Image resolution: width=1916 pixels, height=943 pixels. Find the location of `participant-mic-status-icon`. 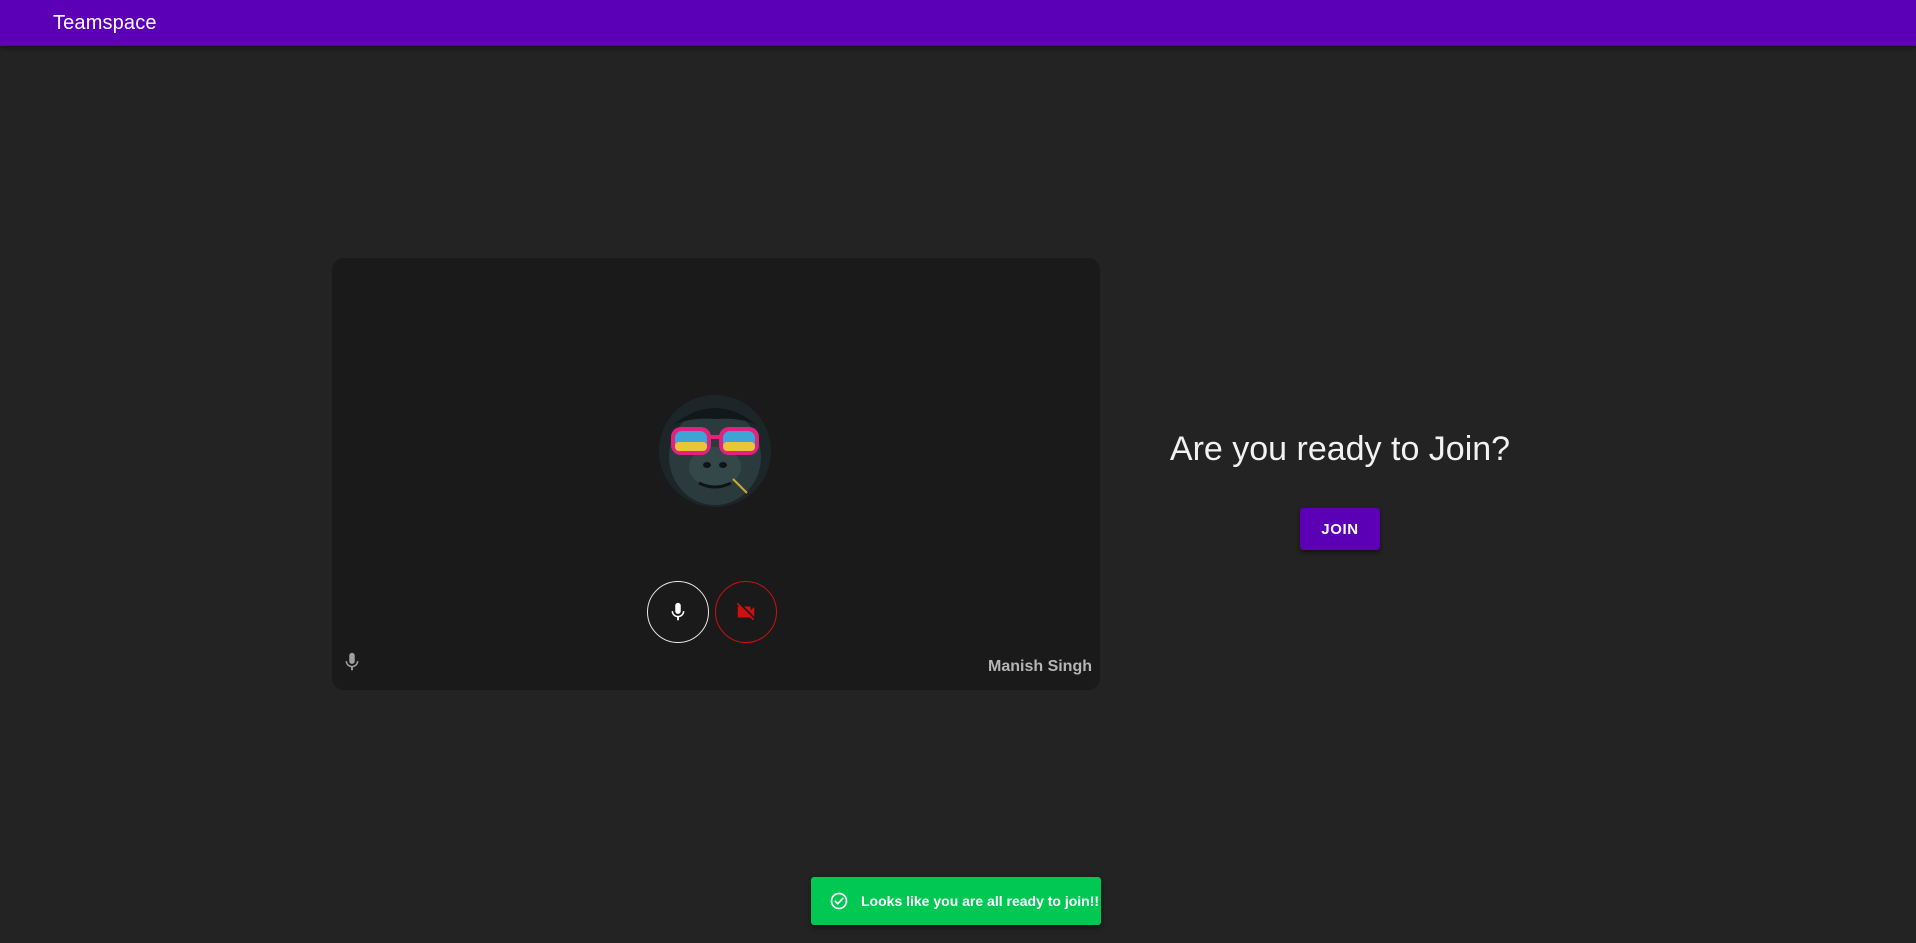

participant-mic-status-icon is located at coordinates (352, 661).